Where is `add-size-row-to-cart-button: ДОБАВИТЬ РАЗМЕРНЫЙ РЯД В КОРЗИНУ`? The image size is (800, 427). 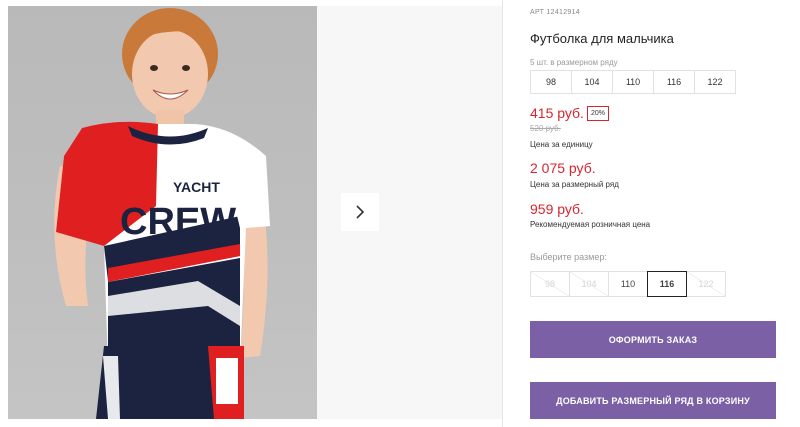 add-size-row-to-cart-button: ДОБАВИТЬ РАЗМЕРНЫЙ РЯД В КОРЗИНУ is located at coordinates (653, 400).